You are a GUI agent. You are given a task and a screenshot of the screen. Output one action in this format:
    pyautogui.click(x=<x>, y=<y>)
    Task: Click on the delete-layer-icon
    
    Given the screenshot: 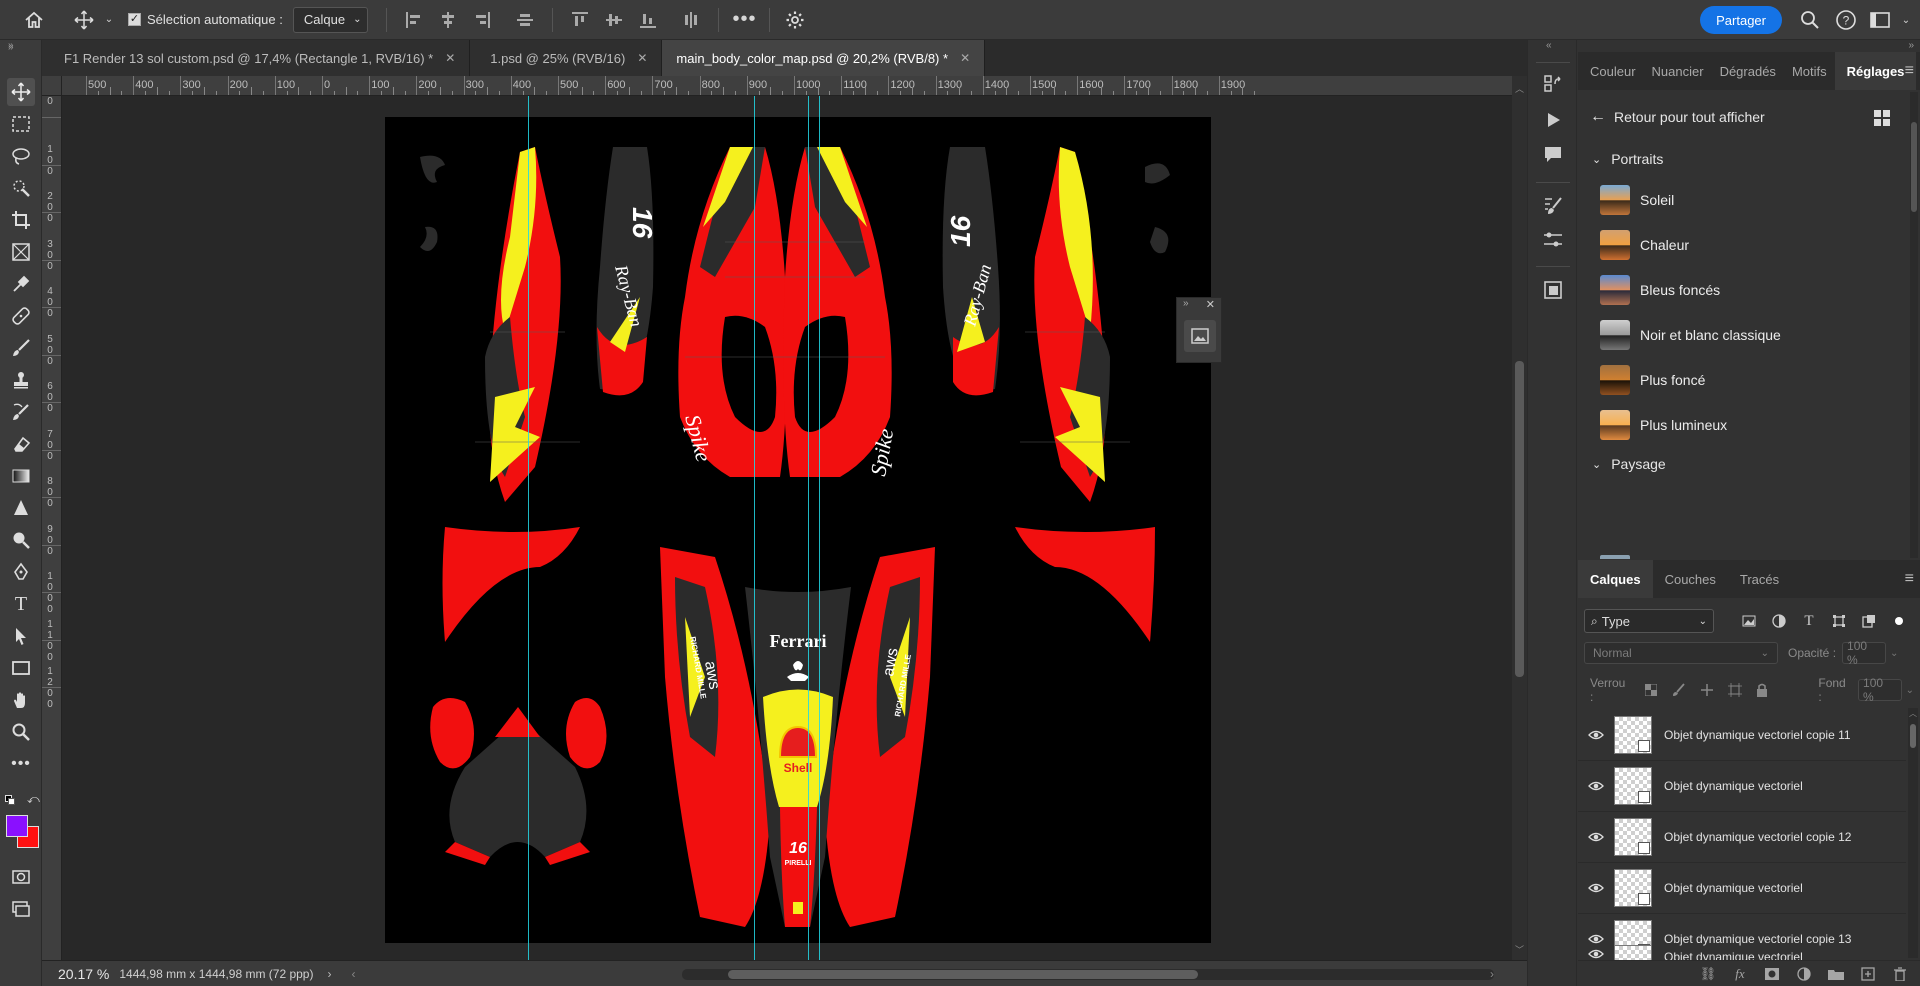 What is the action you would take?
    pyautogui.click(x=1900, y=974)
    